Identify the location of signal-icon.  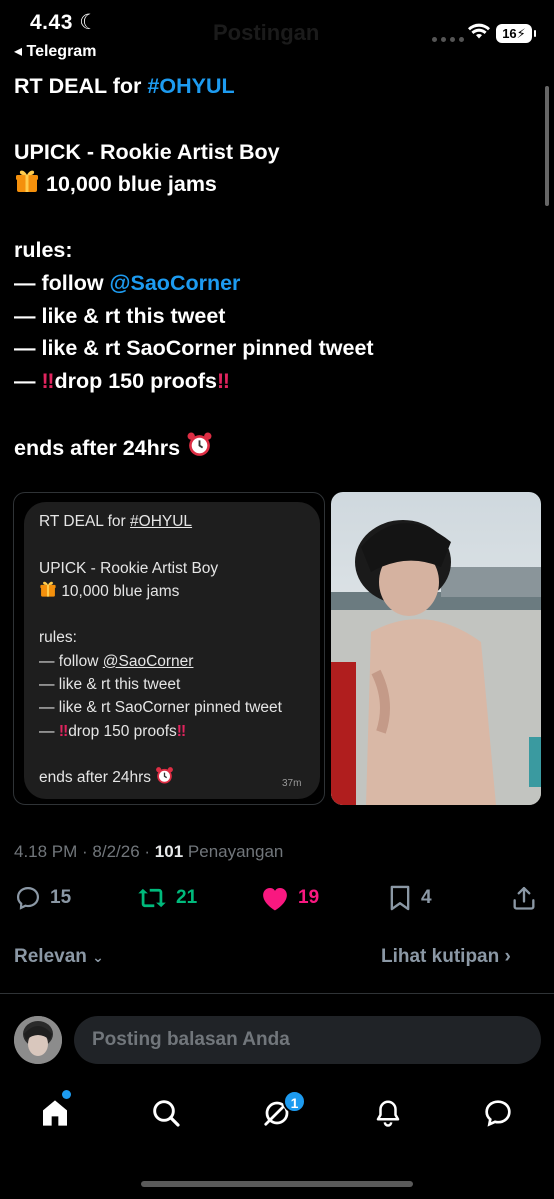
(448, 39).